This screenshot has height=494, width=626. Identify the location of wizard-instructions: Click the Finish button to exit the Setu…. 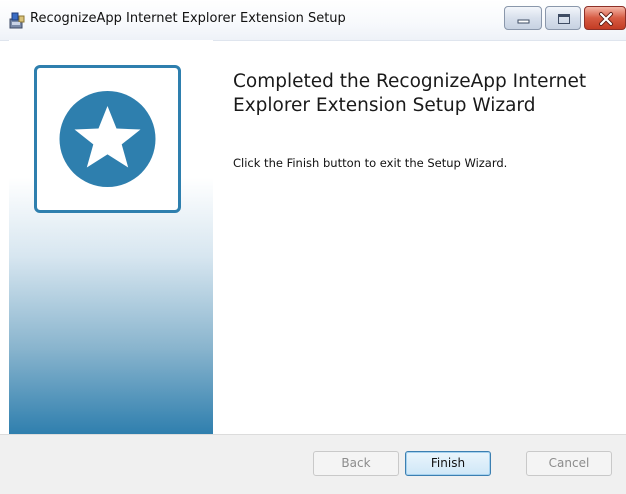
(370, 163).